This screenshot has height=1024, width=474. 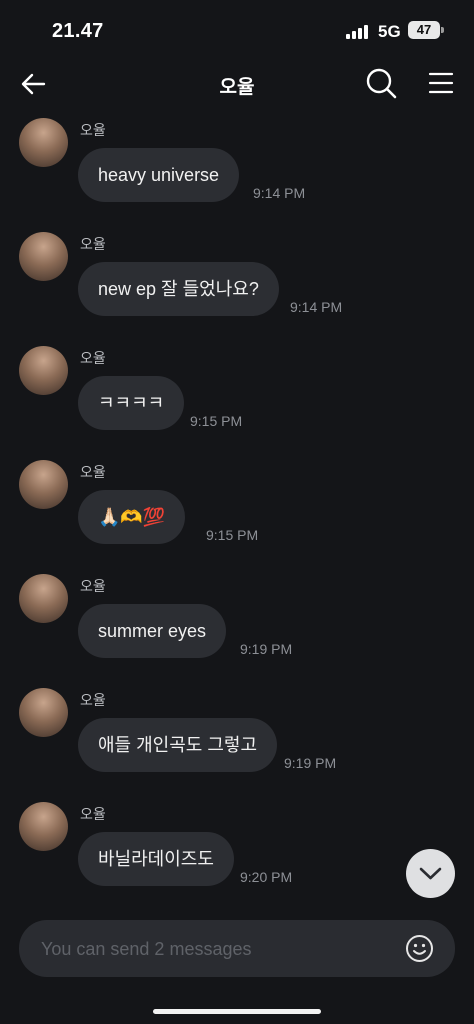 I want to click on message-bubble: summer eyes, so click(x=152, y=631).